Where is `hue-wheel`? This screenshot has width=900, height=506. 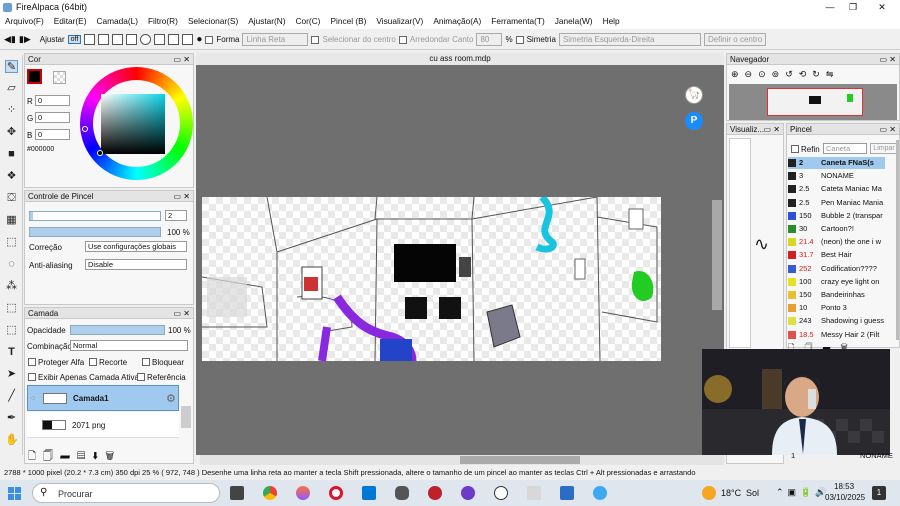 hue-wheel is located at coordinates (136, 123).